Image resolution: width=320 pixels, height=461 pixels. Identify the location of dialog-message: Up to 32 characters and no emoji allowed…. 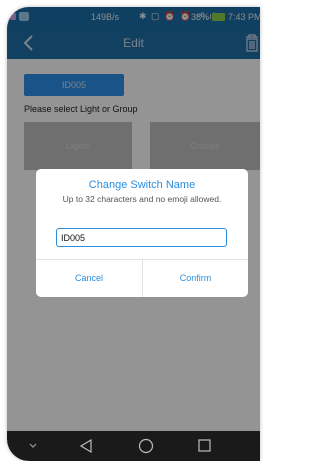
(142, 199).